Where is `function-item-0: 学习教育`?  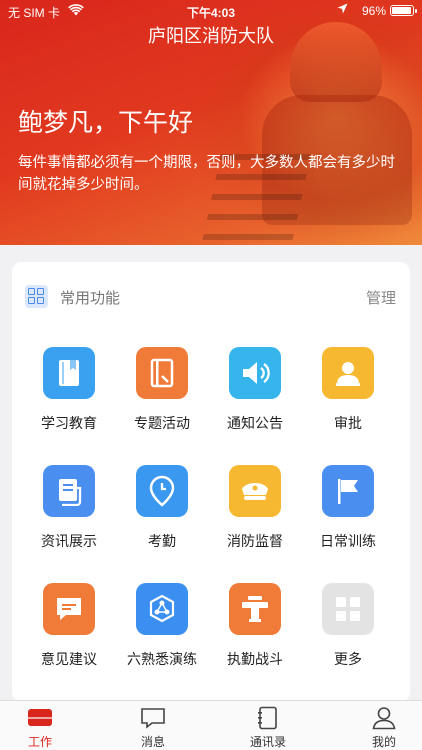 function-item-0: 学习教育 is located at coordinates (61, 397).